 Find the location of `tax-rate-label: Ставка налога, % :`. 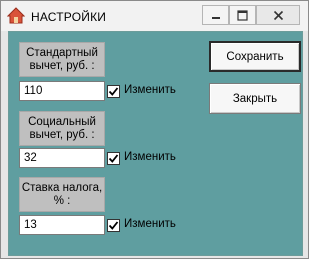

tax-rate-label: Ставка налога, % : is located at coordinates (62, 194).